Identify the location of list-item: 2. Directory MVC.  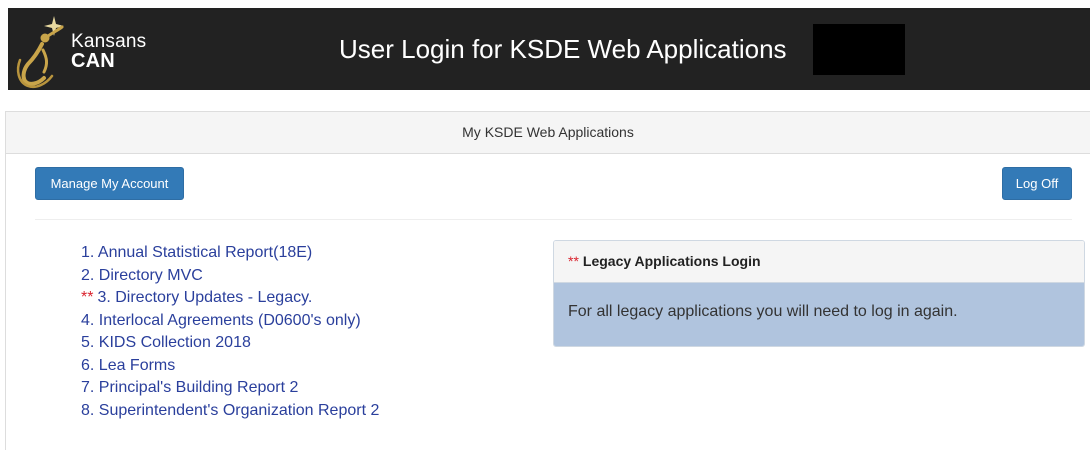
(230, 276).